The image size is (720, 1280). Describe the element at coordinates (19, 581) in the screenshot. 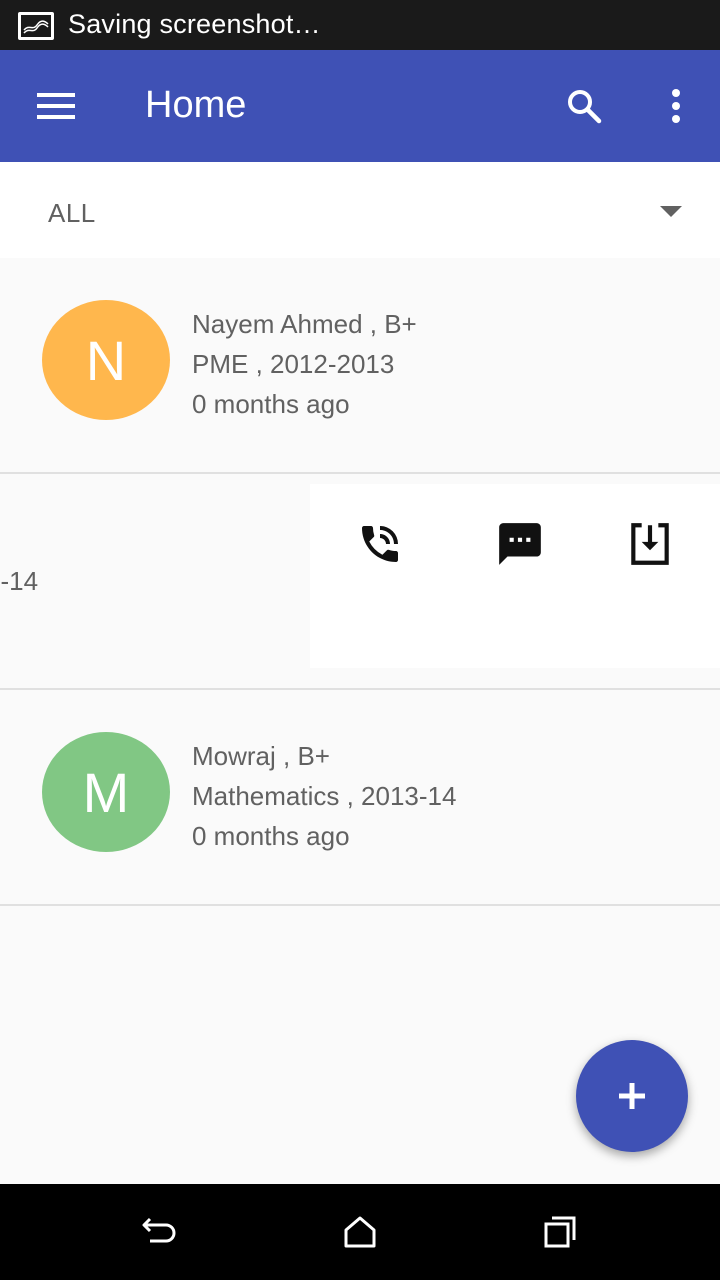

I see `clipped-text: 3-14` at that location.